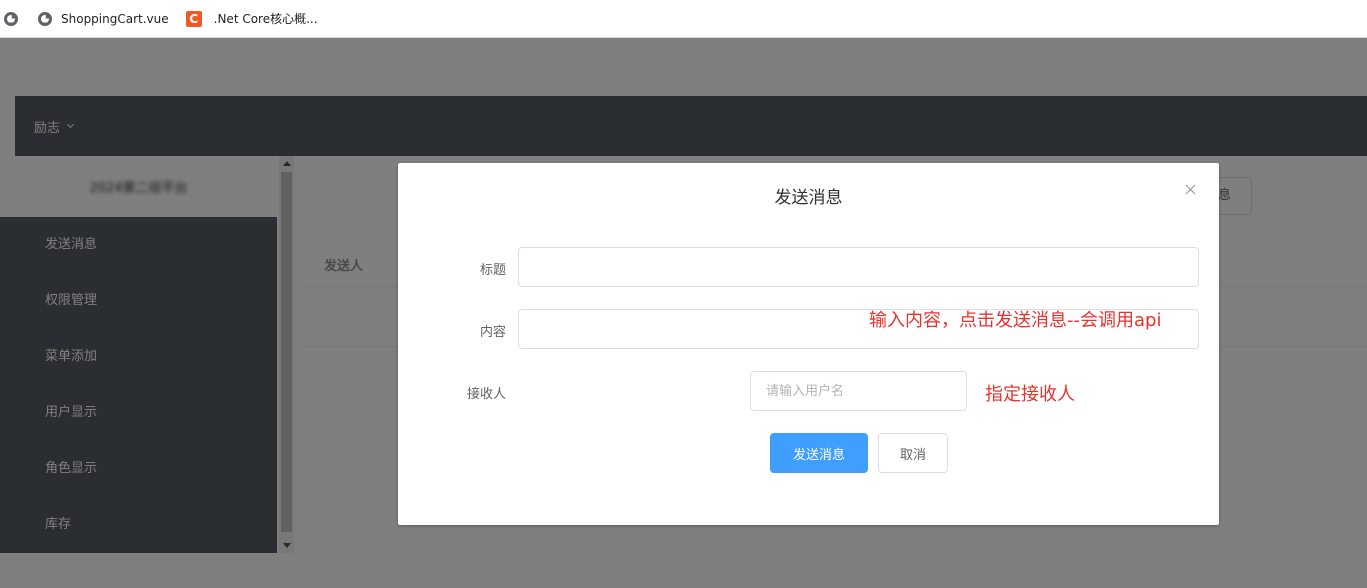 Image resolution: width=1367 pixels, height=588 pixels. I want to click on receiver-input, so click(858, 391).